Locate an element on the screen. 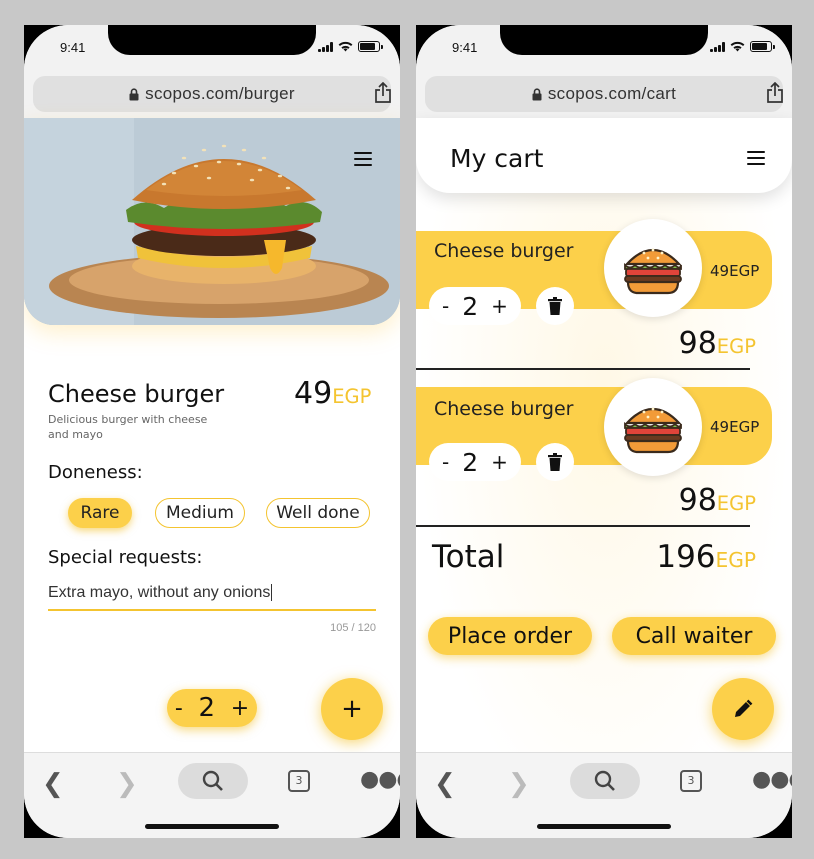  doneness-label: Doneness: is located at coordinates (95, 472).